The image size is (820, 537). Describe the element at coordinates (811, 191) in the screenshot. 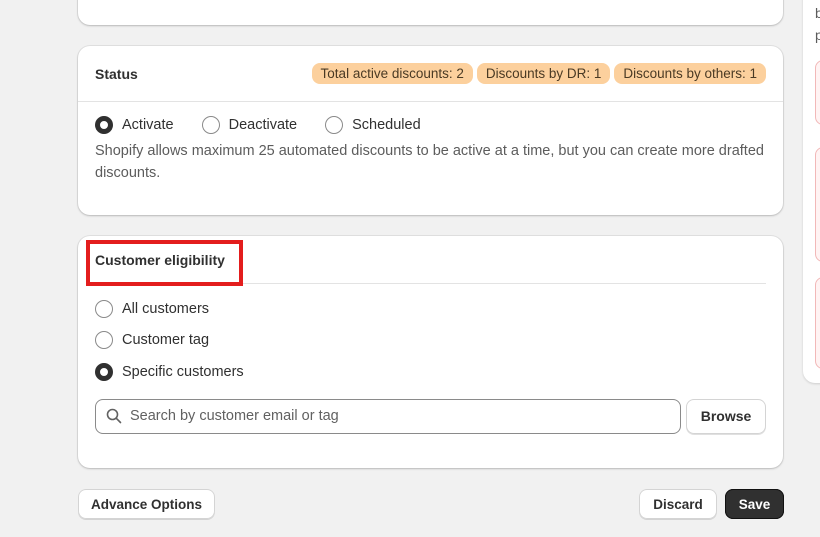

I see `right-panel: bp` at that location.